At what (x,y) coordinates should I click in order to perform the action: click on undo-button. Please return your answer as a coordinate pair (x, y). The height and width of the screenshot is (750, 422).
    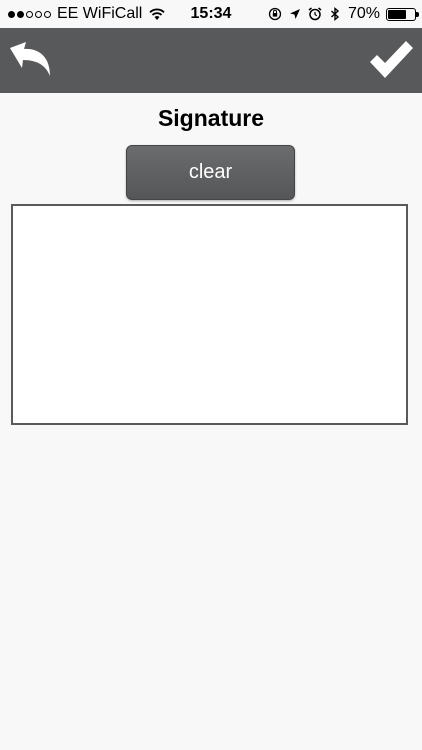
    Looking at the image, I should click on (32, 61).